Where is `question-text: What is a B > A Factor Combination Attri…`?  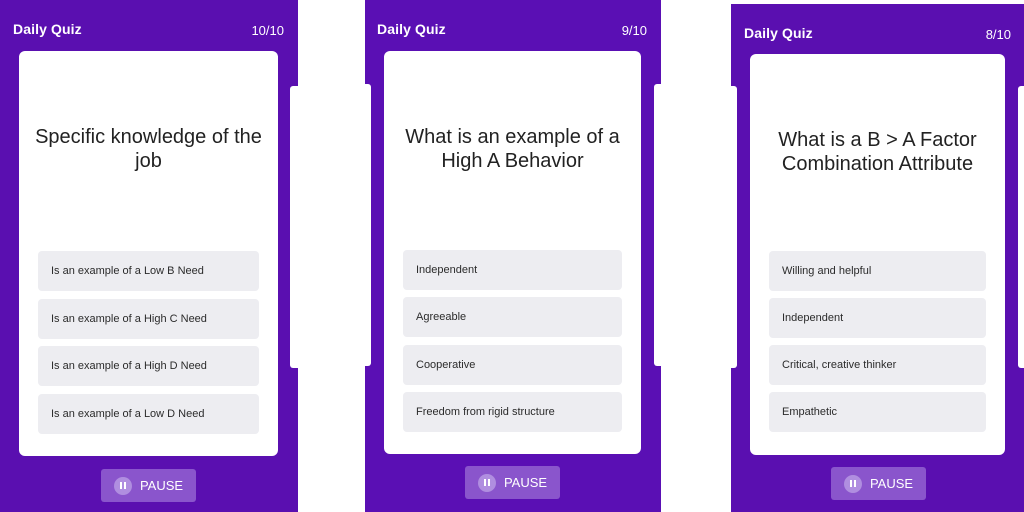 question-text: What is a B > A Factor Combination Attri… is located at coordinates (877, 152).